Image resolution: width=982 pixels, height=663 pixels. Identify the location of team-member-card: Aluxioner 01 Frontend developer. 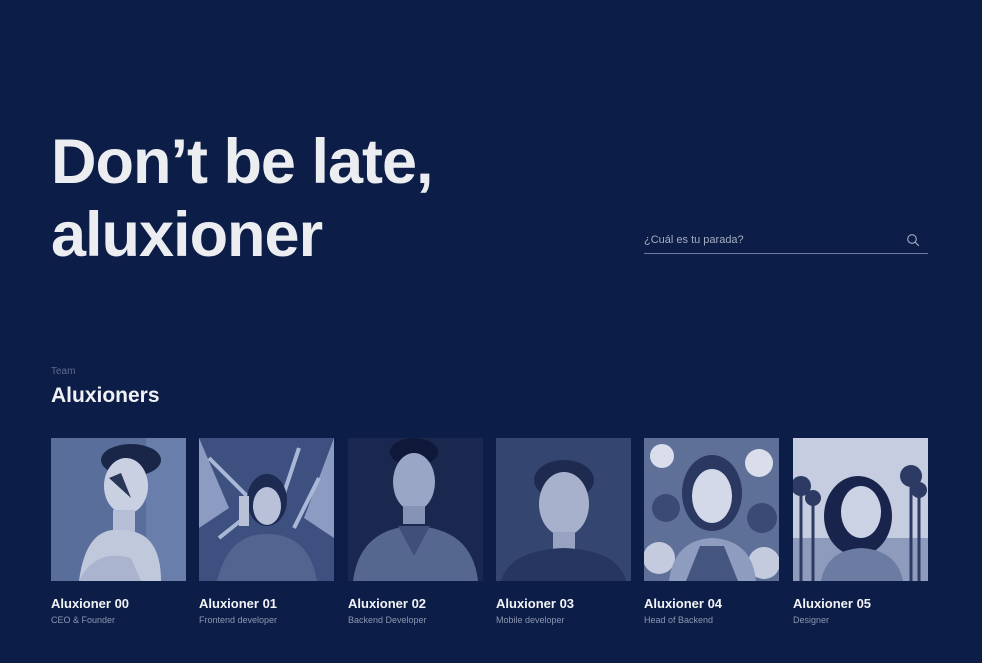
(266, 531).